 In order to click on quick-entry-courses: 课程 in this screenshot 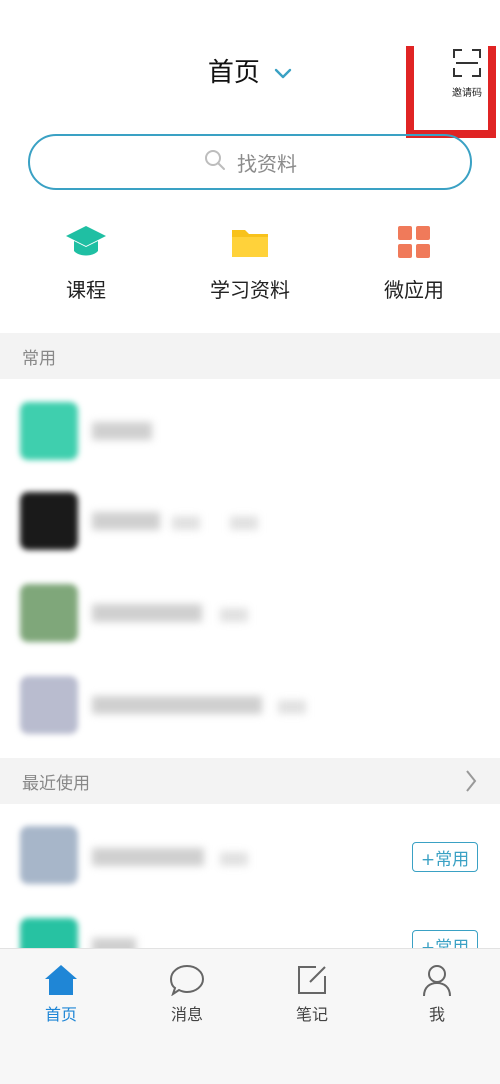, I will do `click(86, 262)`.